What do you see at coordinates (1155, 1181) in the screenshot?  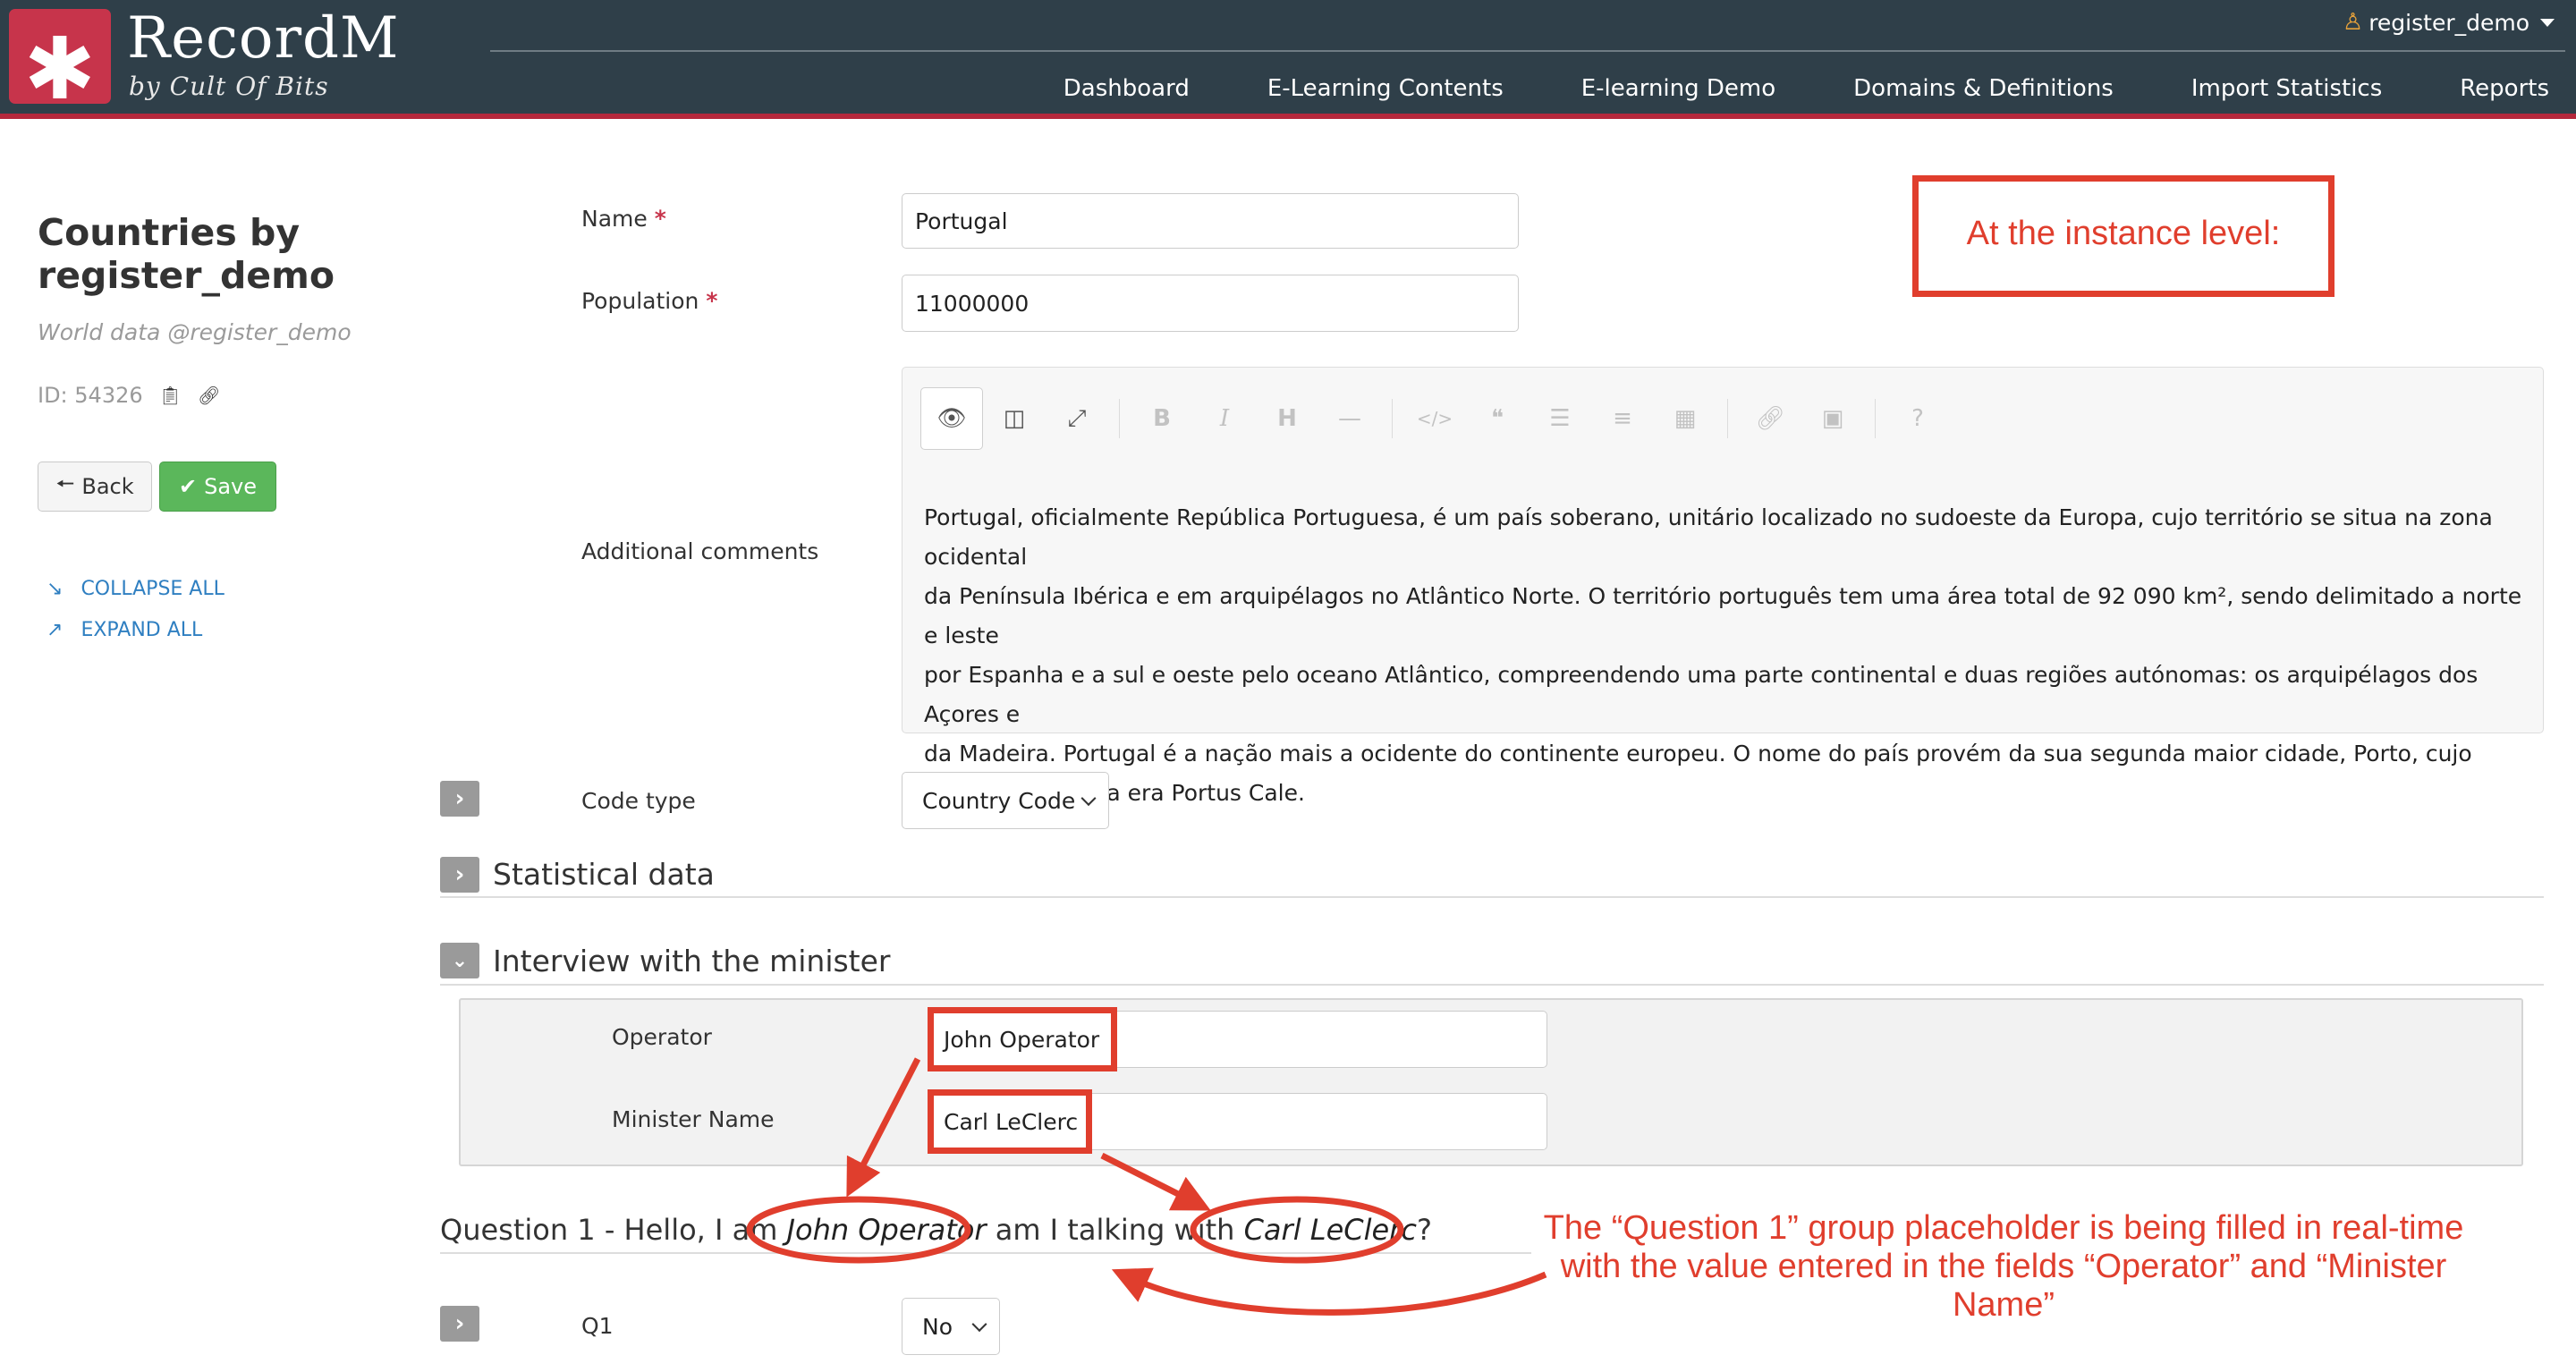 I see `minister-arrow` at bounding box center [1155, 1181].